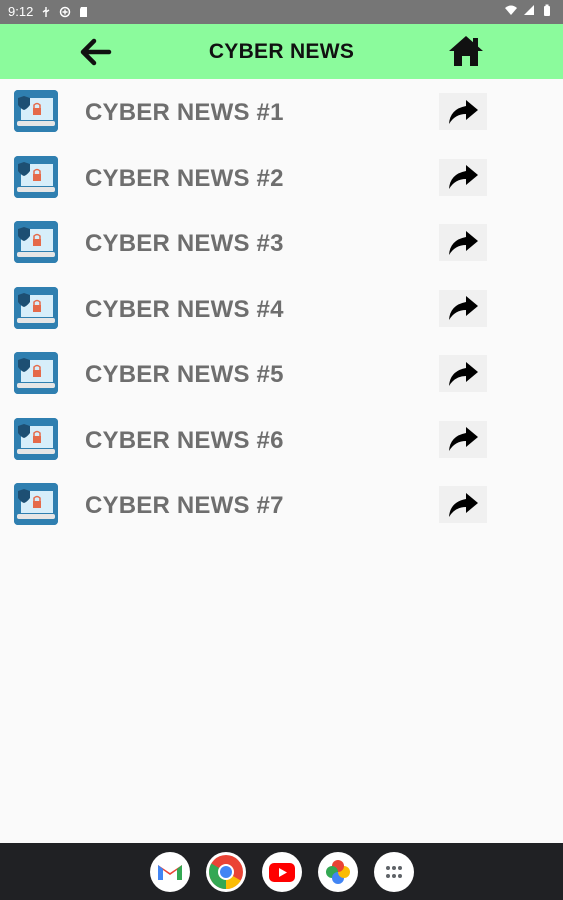 This screenshot has height=900, width=563. I want to click on youtube-icon, so click(282, 872).